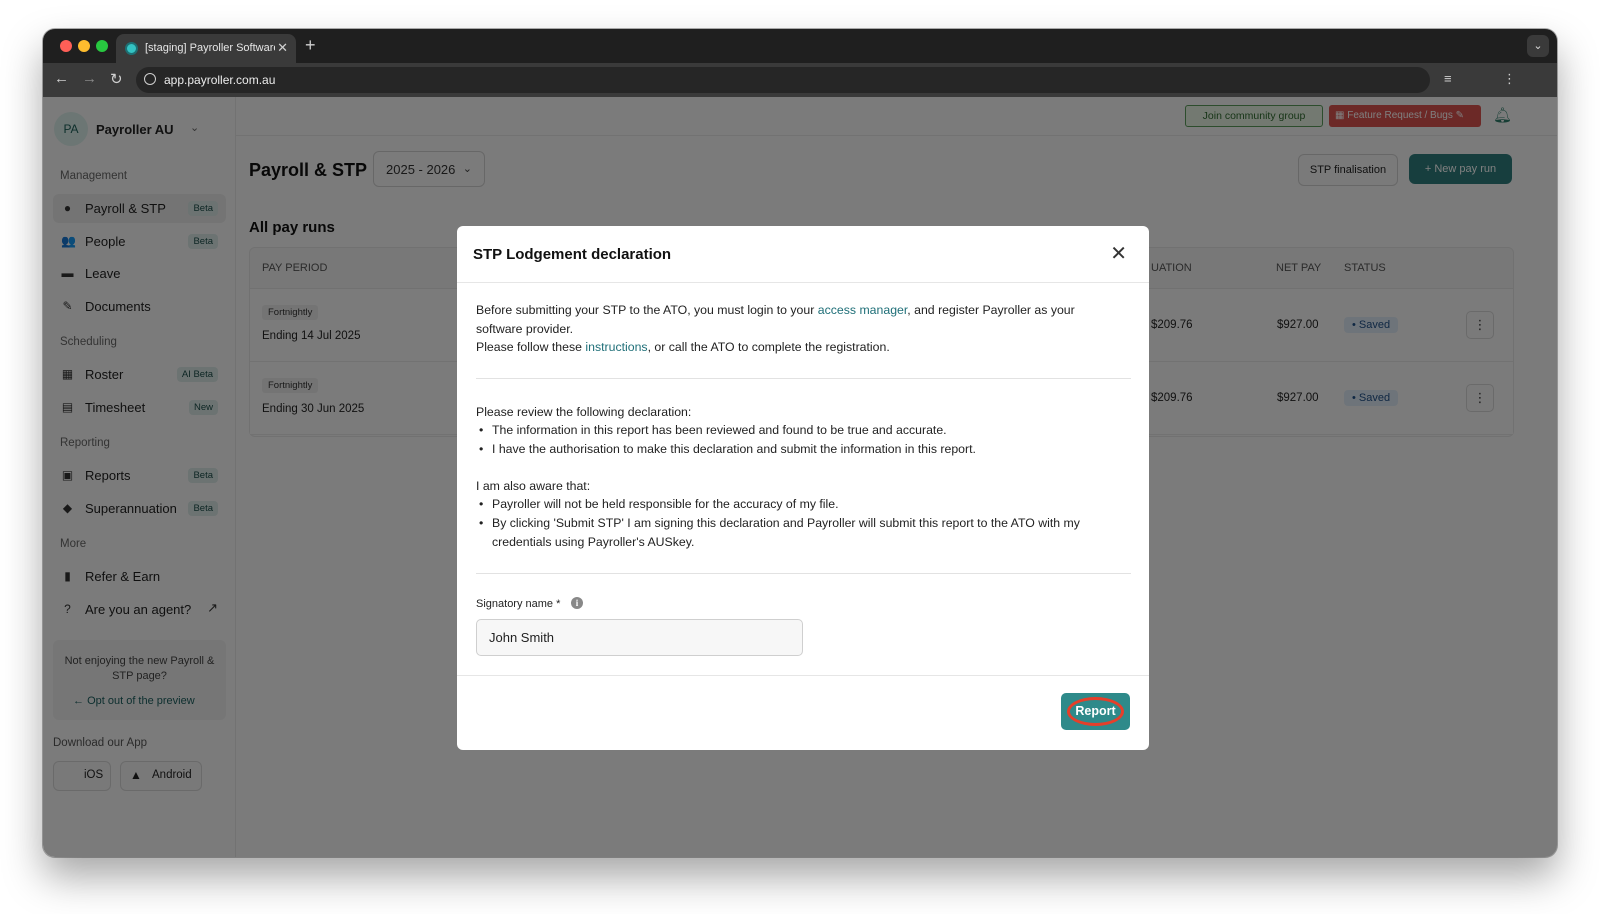 The height and width of the screenshot is (914, 1600). Describe the element at coordinates (66, 46) in the screenshot. I see `close-window-button` at that location.